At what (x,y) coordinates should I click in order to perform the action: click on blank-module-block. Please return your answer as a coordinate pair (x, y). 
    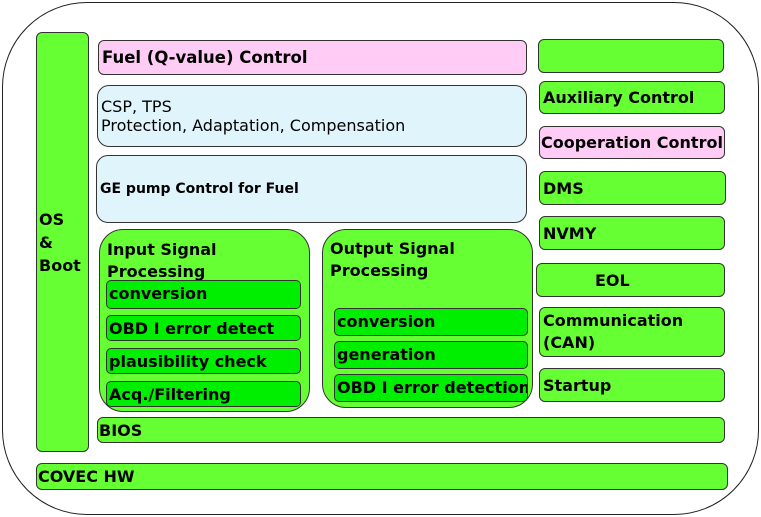
    Looking at the image, I should click on (631, 56).